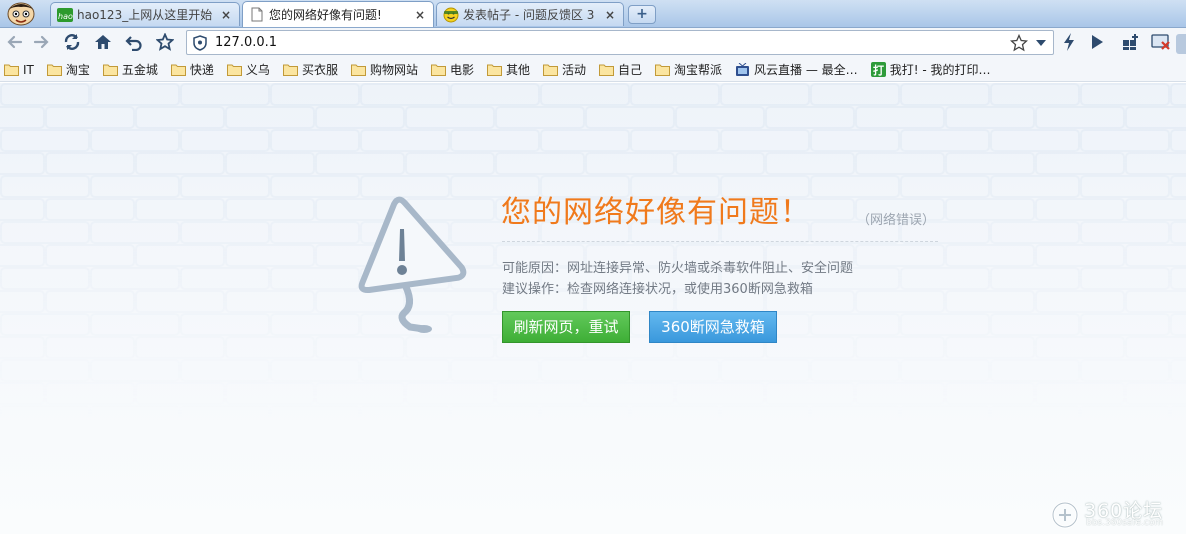  What do you see at coordinates (566, 327) in the screenshot?
I see `refresh-retry-button: 刷新网页，重试` at bounding box center [566, 327].